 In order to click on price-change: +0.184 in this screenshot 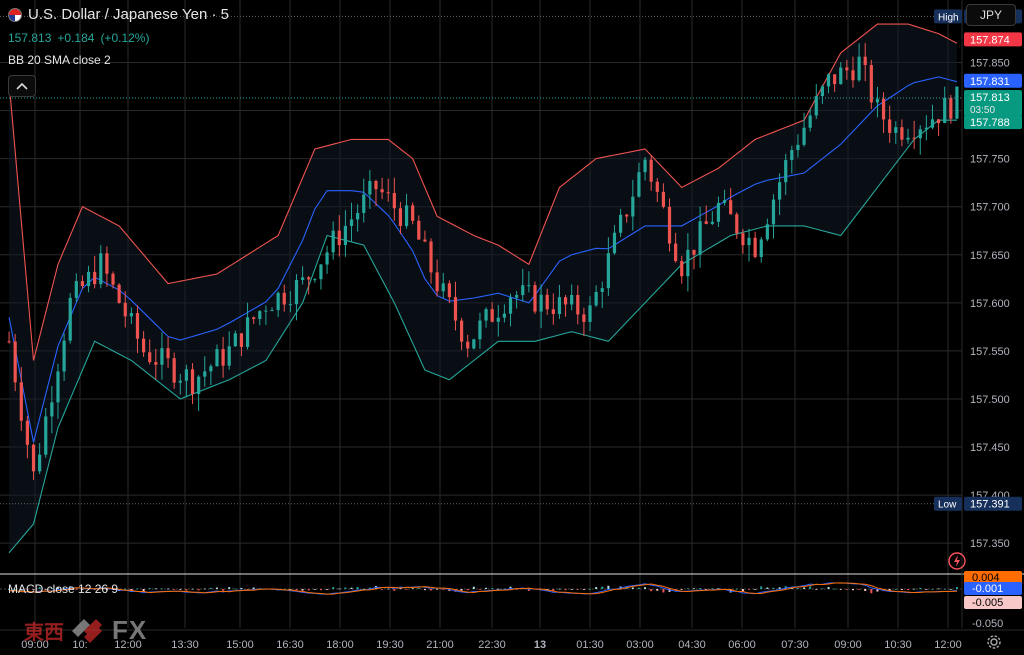, I will do `click(76, 38)`.